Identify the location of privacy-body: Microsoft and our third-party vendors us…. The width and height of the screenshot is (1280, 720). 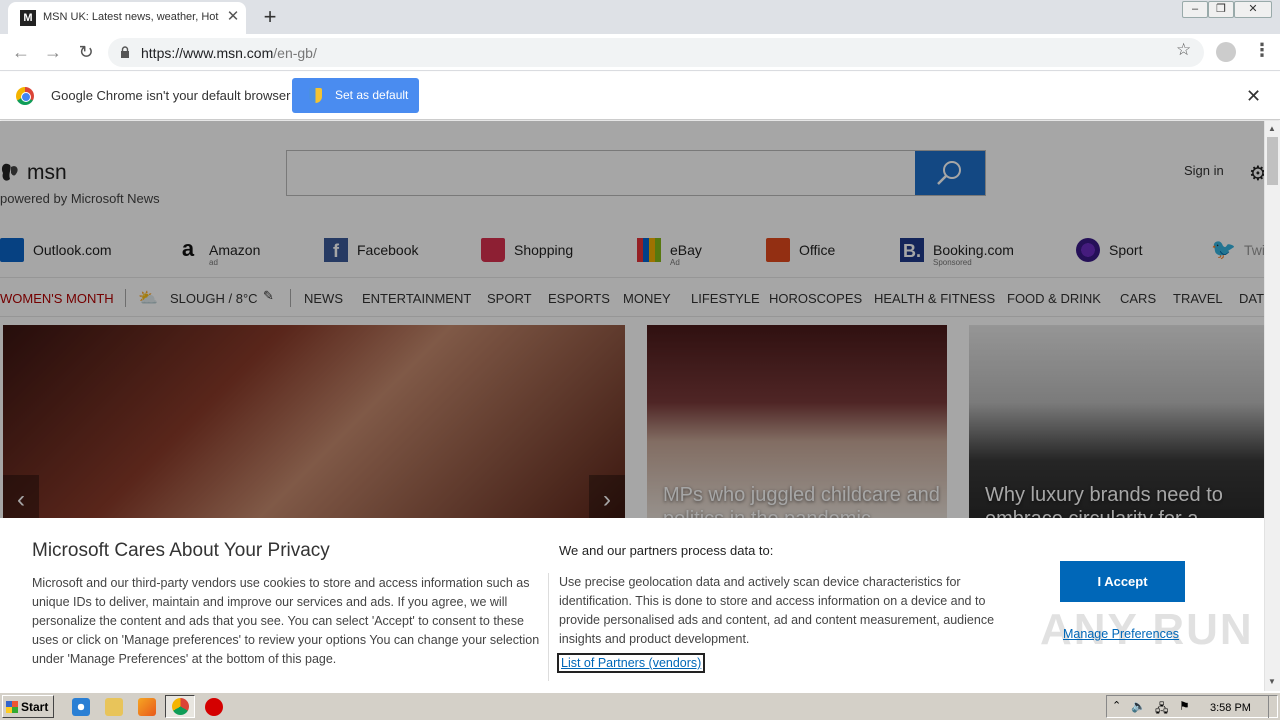
(286, 621).